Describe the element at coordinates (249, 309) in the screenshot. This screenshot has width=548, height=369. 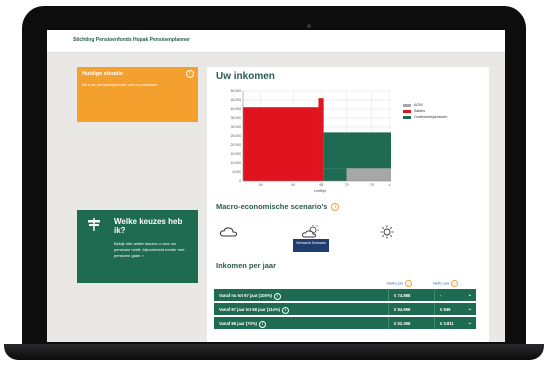
I see `row-label: Vanaf 67 jaar tot 68 jaar (114%)` at that location.